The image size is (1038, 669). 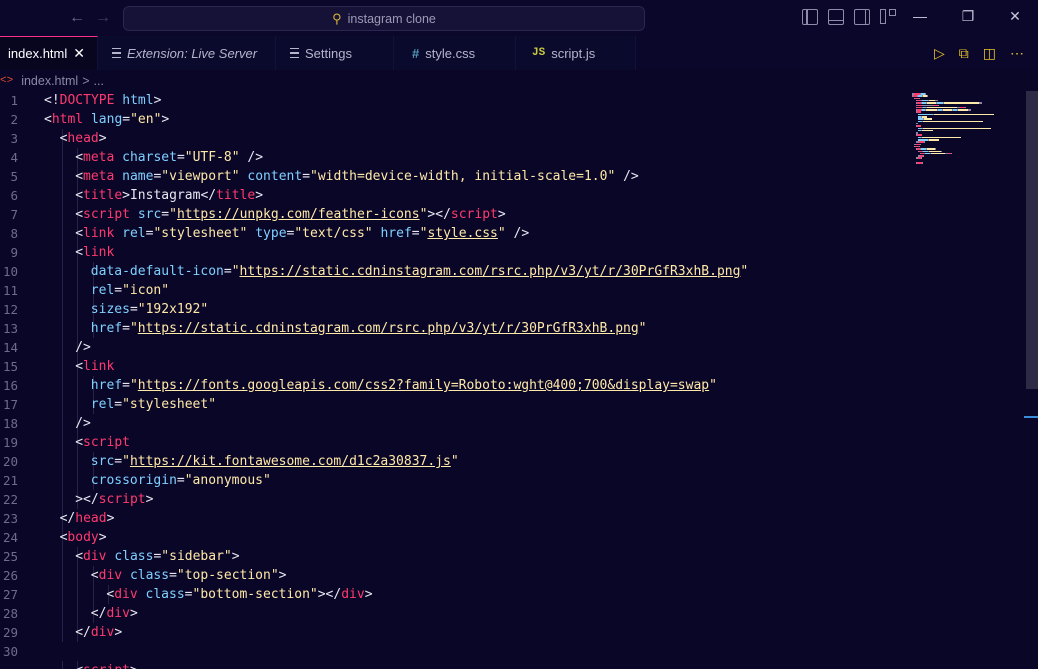 I want to click on close-tab-icon: ✕, so click(x=79, y=53).